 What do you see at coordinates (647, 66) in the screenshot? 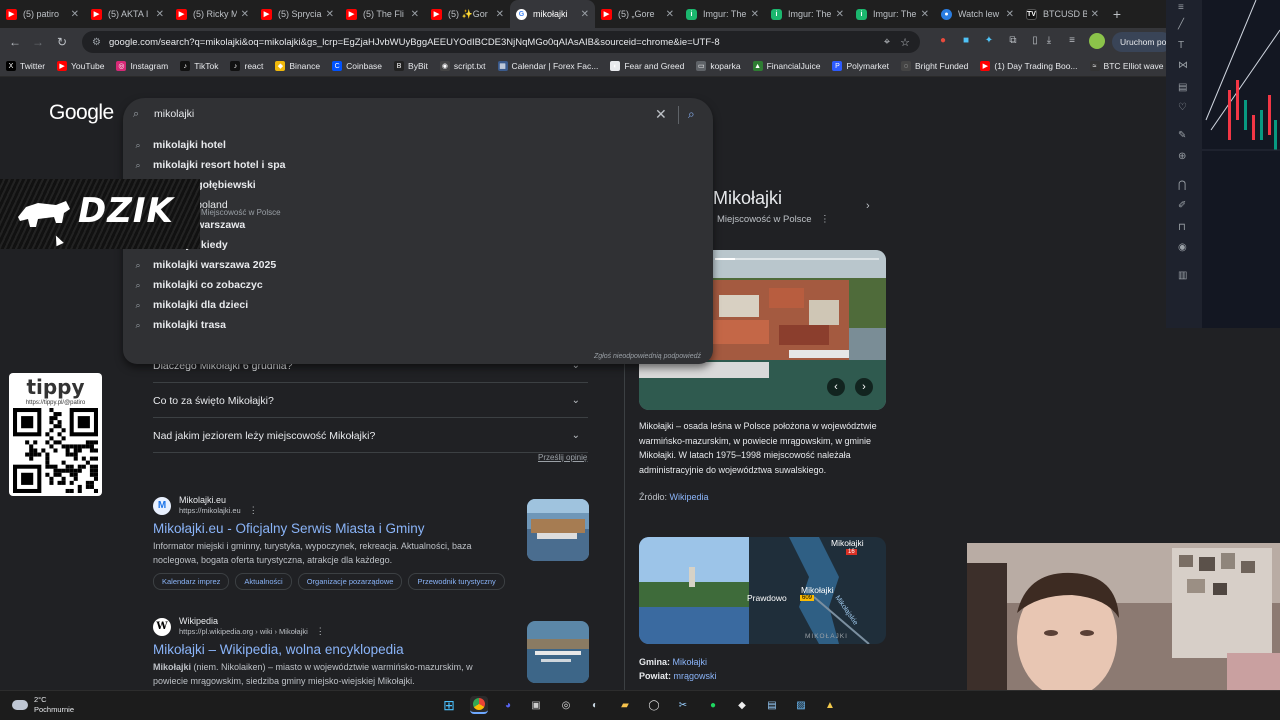
I see `bookmark-item: ◐ Fear and Greed` at bounding box center [647, 66].